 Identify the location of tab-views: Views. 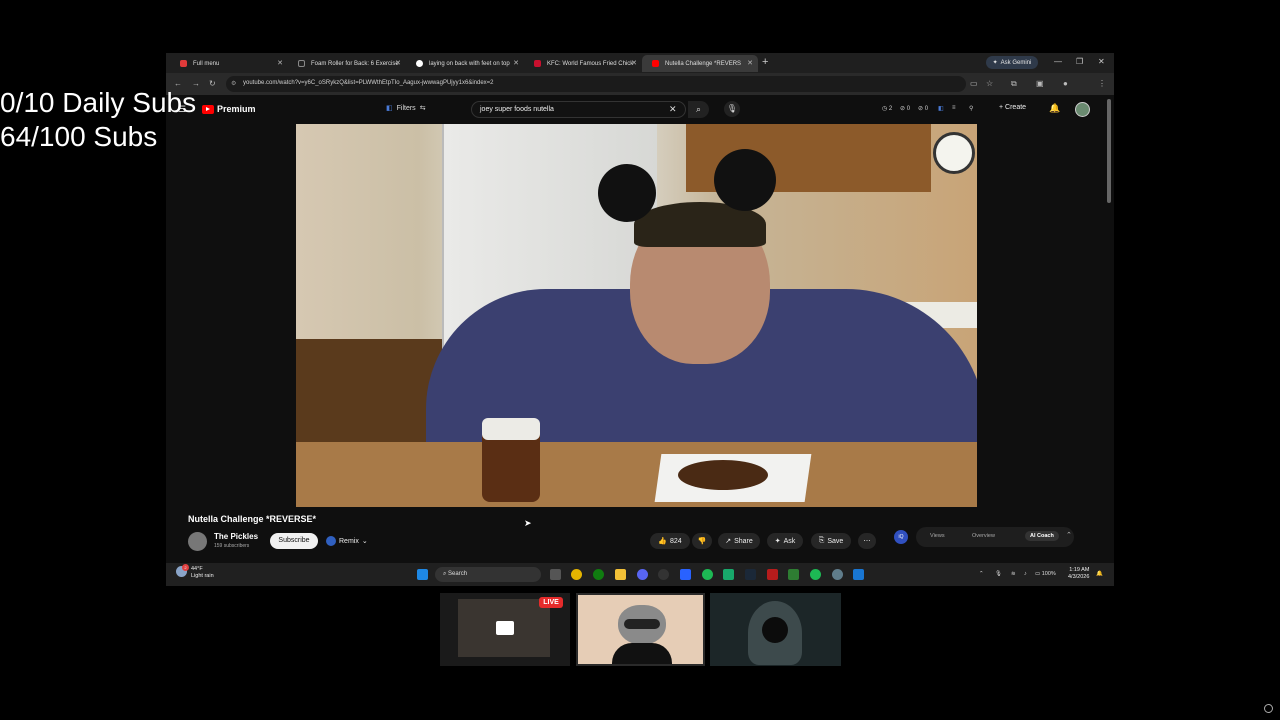
(937, 536).